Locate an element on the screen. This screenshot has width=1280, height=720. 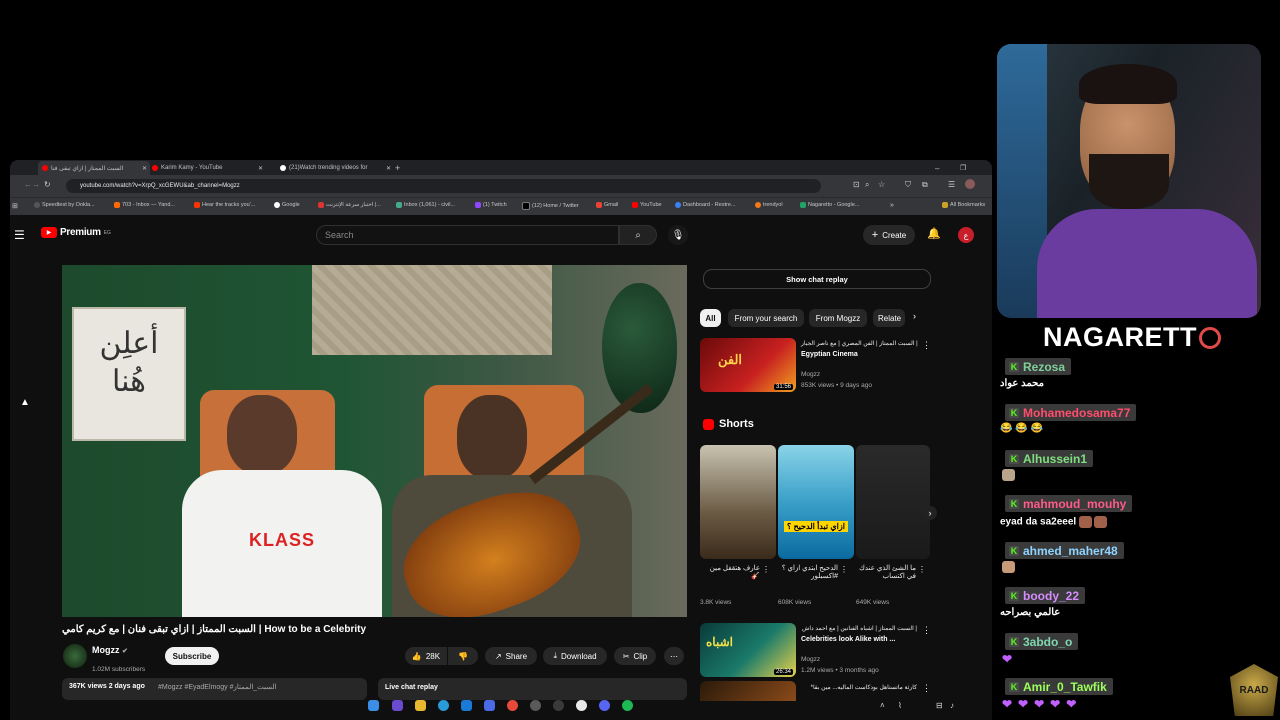
show-chat-replay-button: Show chat replay is located at coordinates (817, 279).